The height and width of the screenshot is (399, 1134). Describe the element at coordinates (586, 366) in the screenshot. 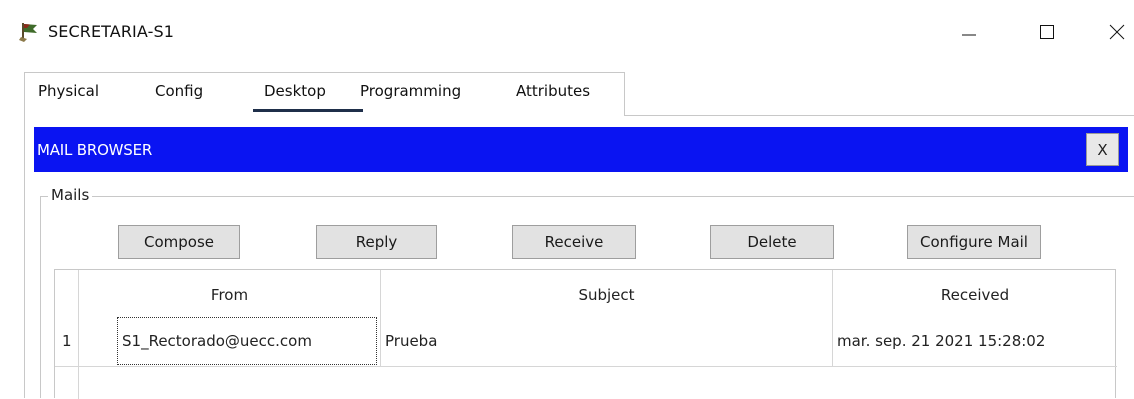

I see `row-divider` at that location.